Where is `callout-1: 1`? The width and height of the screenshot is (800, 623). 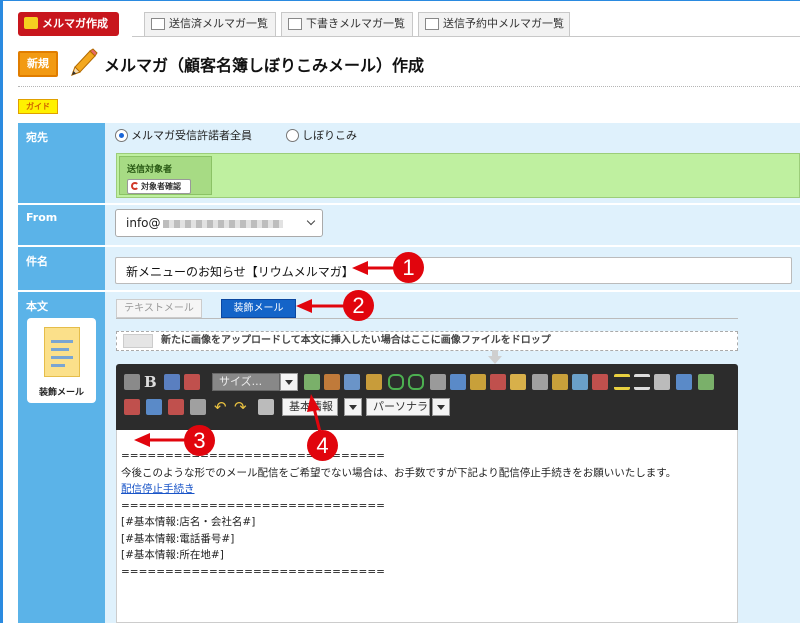
callout-1: 1 is located at coordinates (408, 267).